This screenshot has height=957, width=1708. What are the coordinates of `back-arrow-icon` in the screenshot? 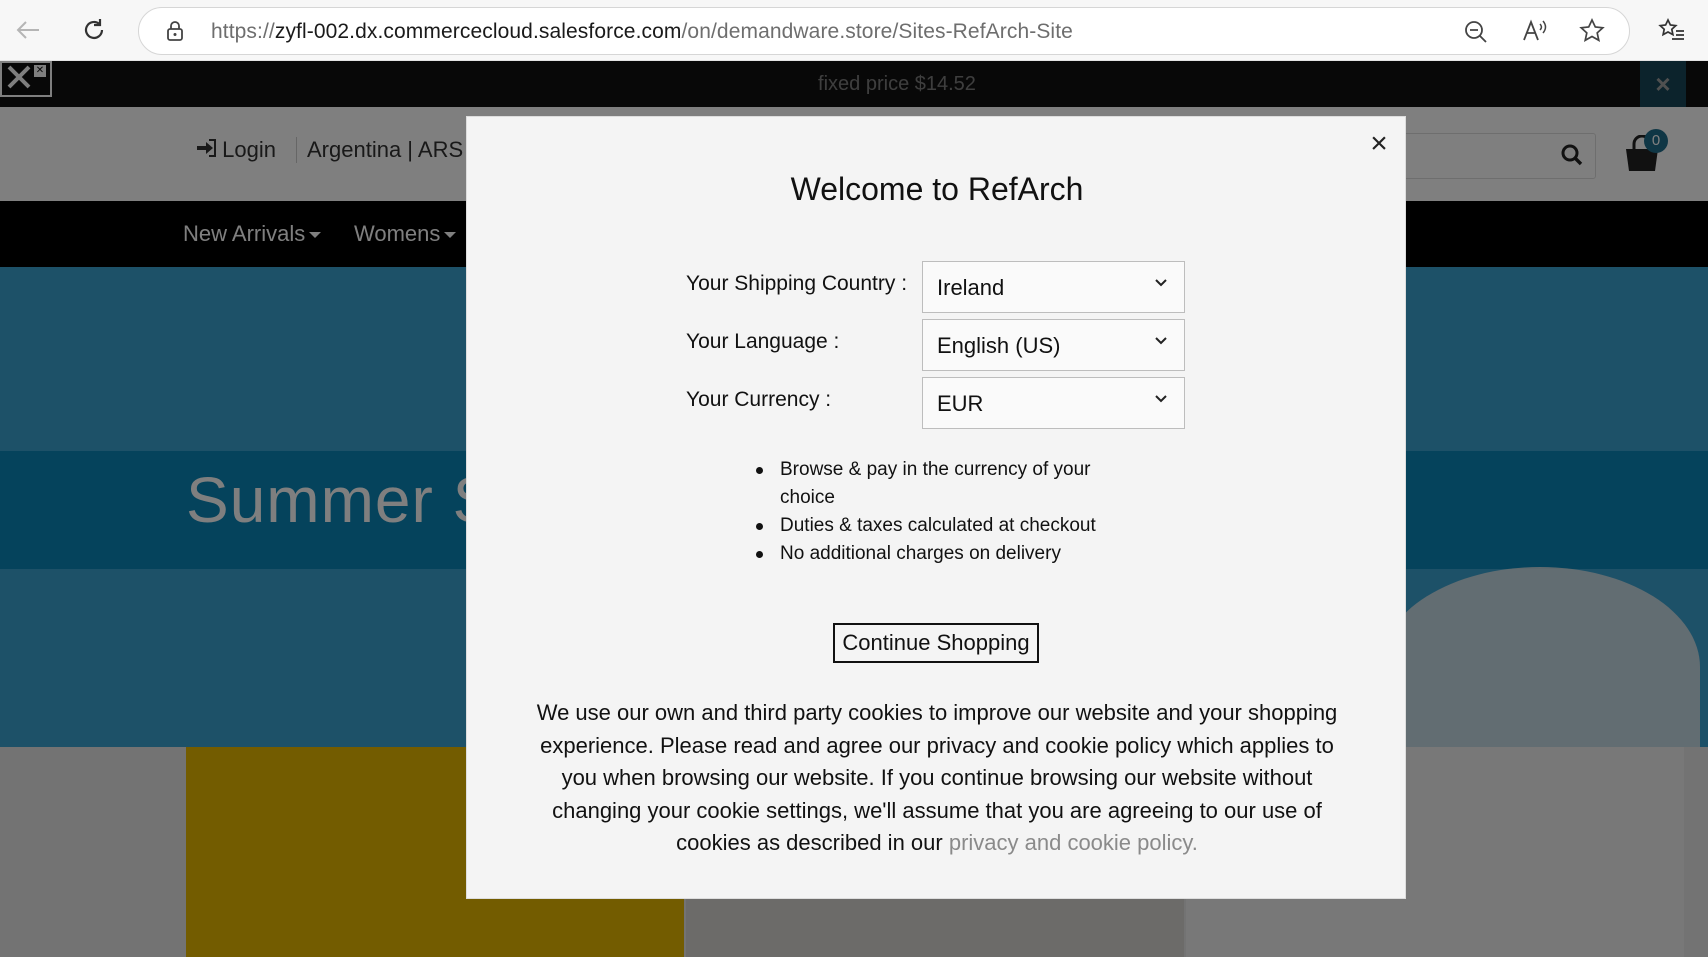 It's located at (28, 30).